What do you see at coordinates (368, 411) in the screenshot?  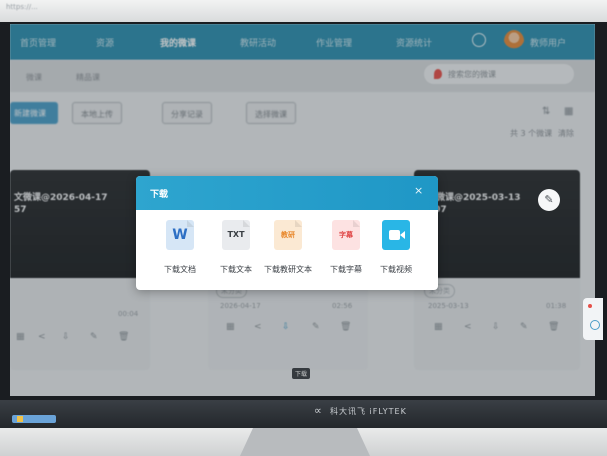 I see `monitor-brand: 科大讯飞 iFLYTEK` at bounding box center [368, 411].